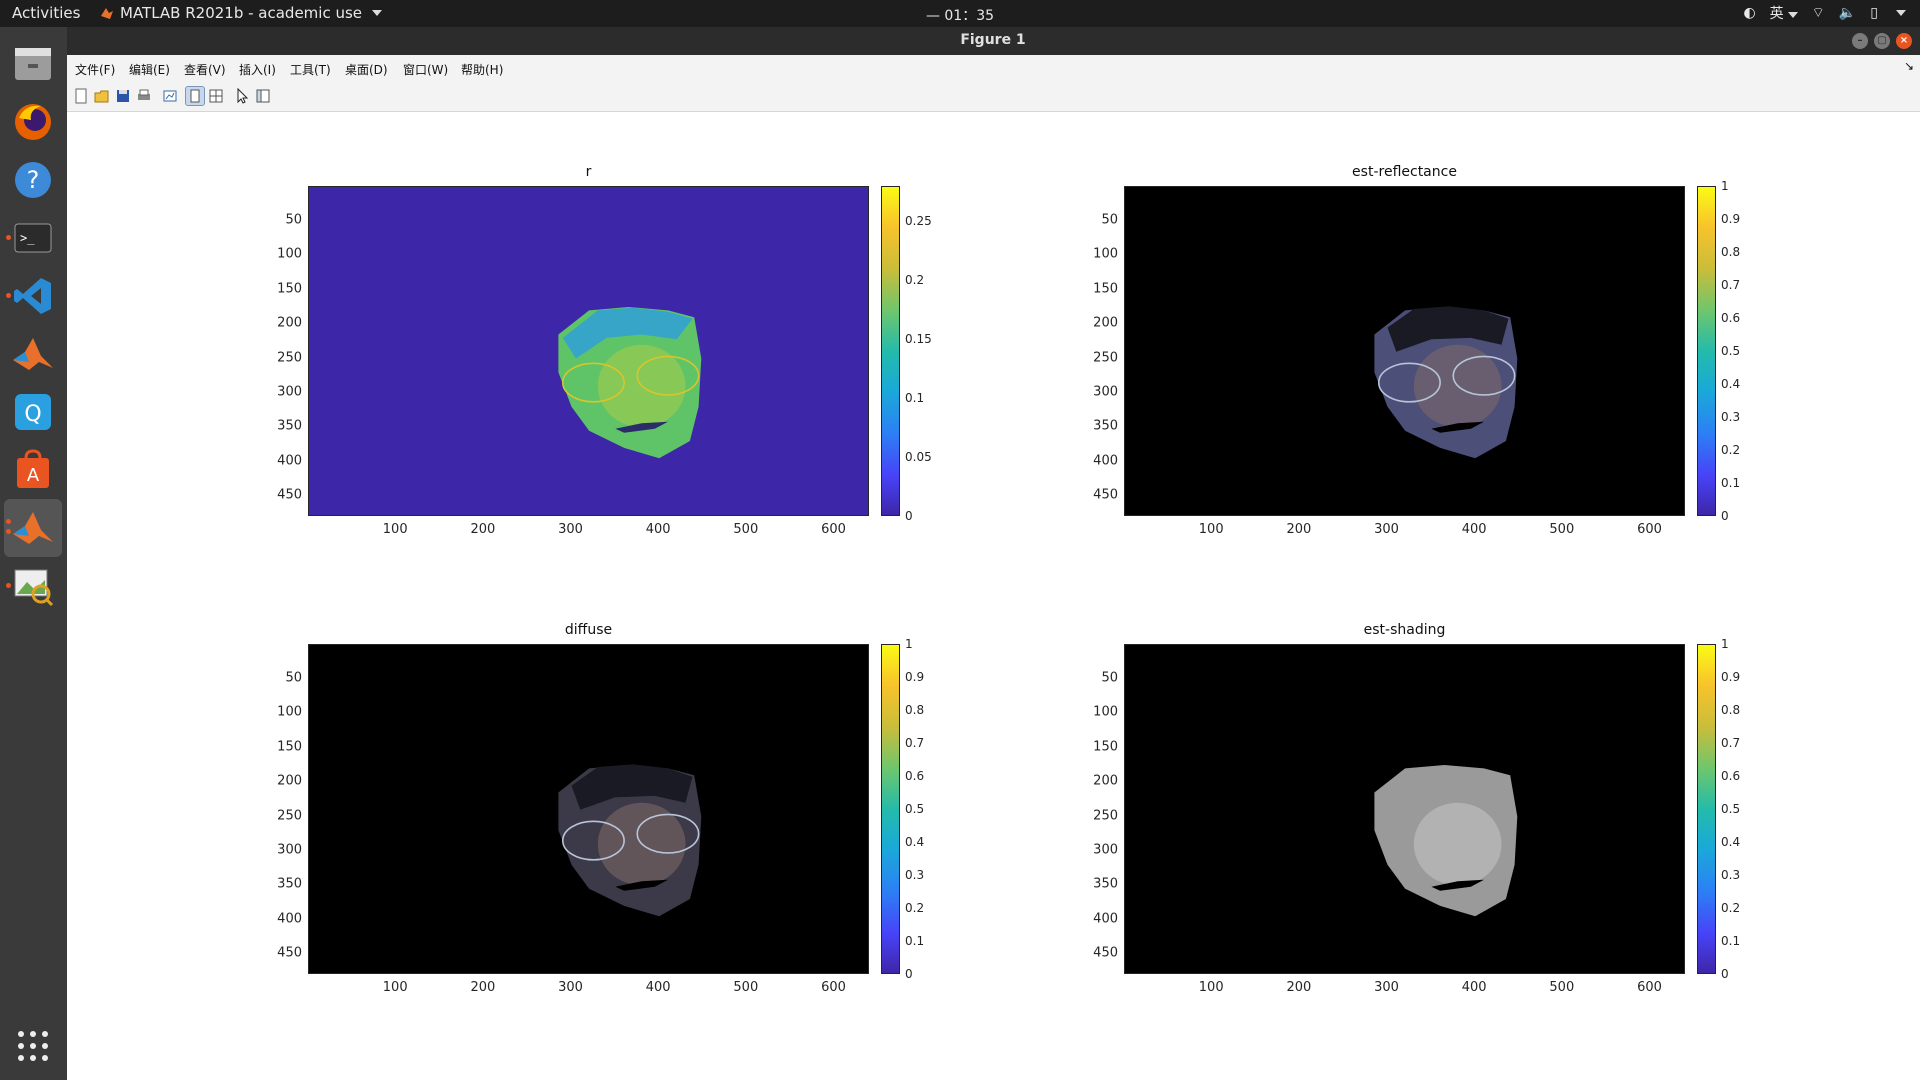 Image resolution: width=1920 pixels, height=1080 pixels. I want to click on colorbar-tick-label: 0.8, so click(915, 710).